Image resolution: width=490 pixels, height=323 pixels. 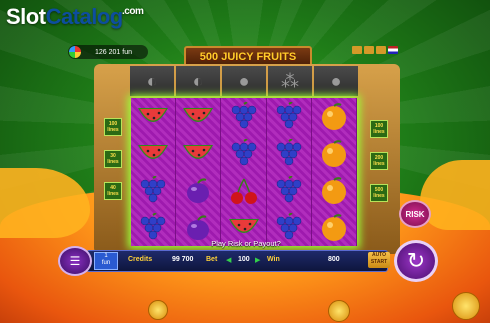 I want to click on win-value: 800, so click(x=334, y=259).